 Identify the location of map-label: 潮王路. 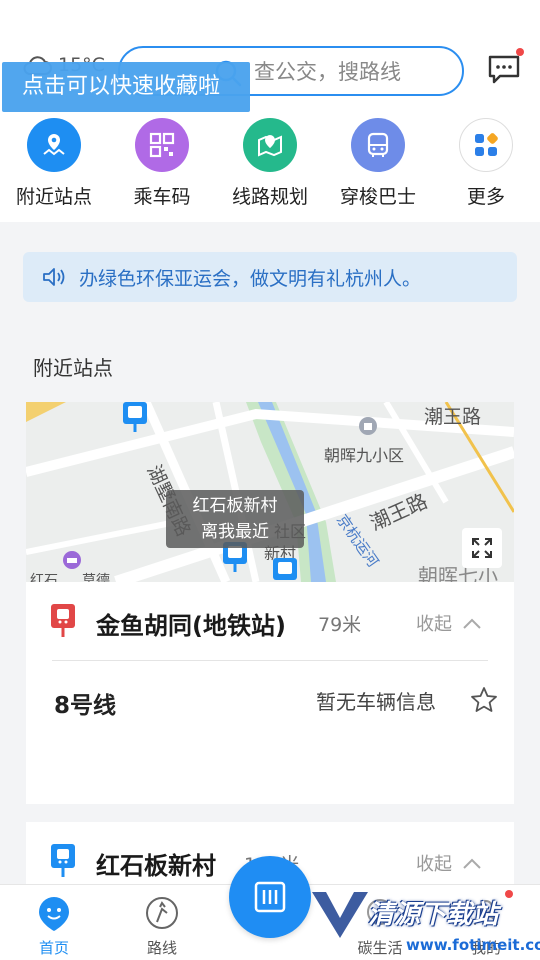
(453, 417).